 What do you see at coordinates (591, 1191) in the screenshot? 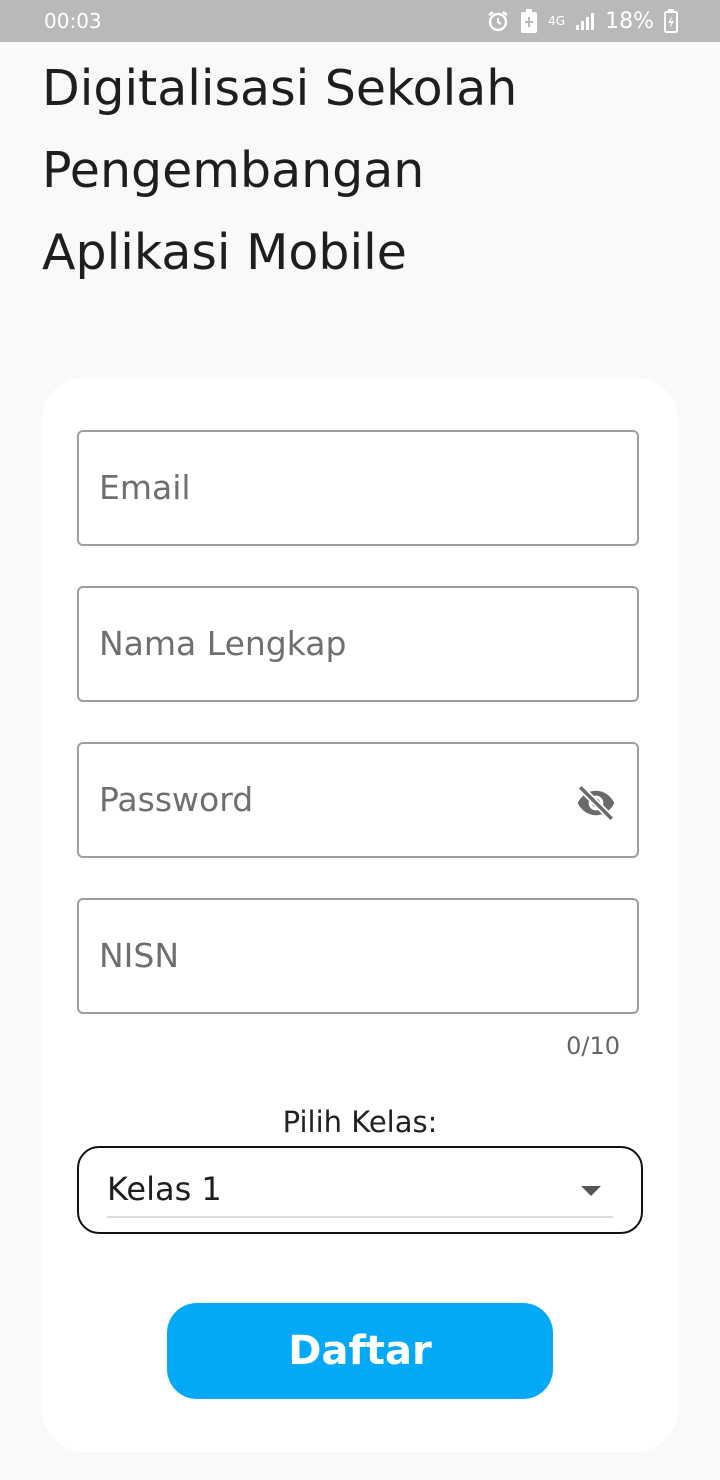
I see `dropdown-caret-icon` at bounding box center [591, 1191].